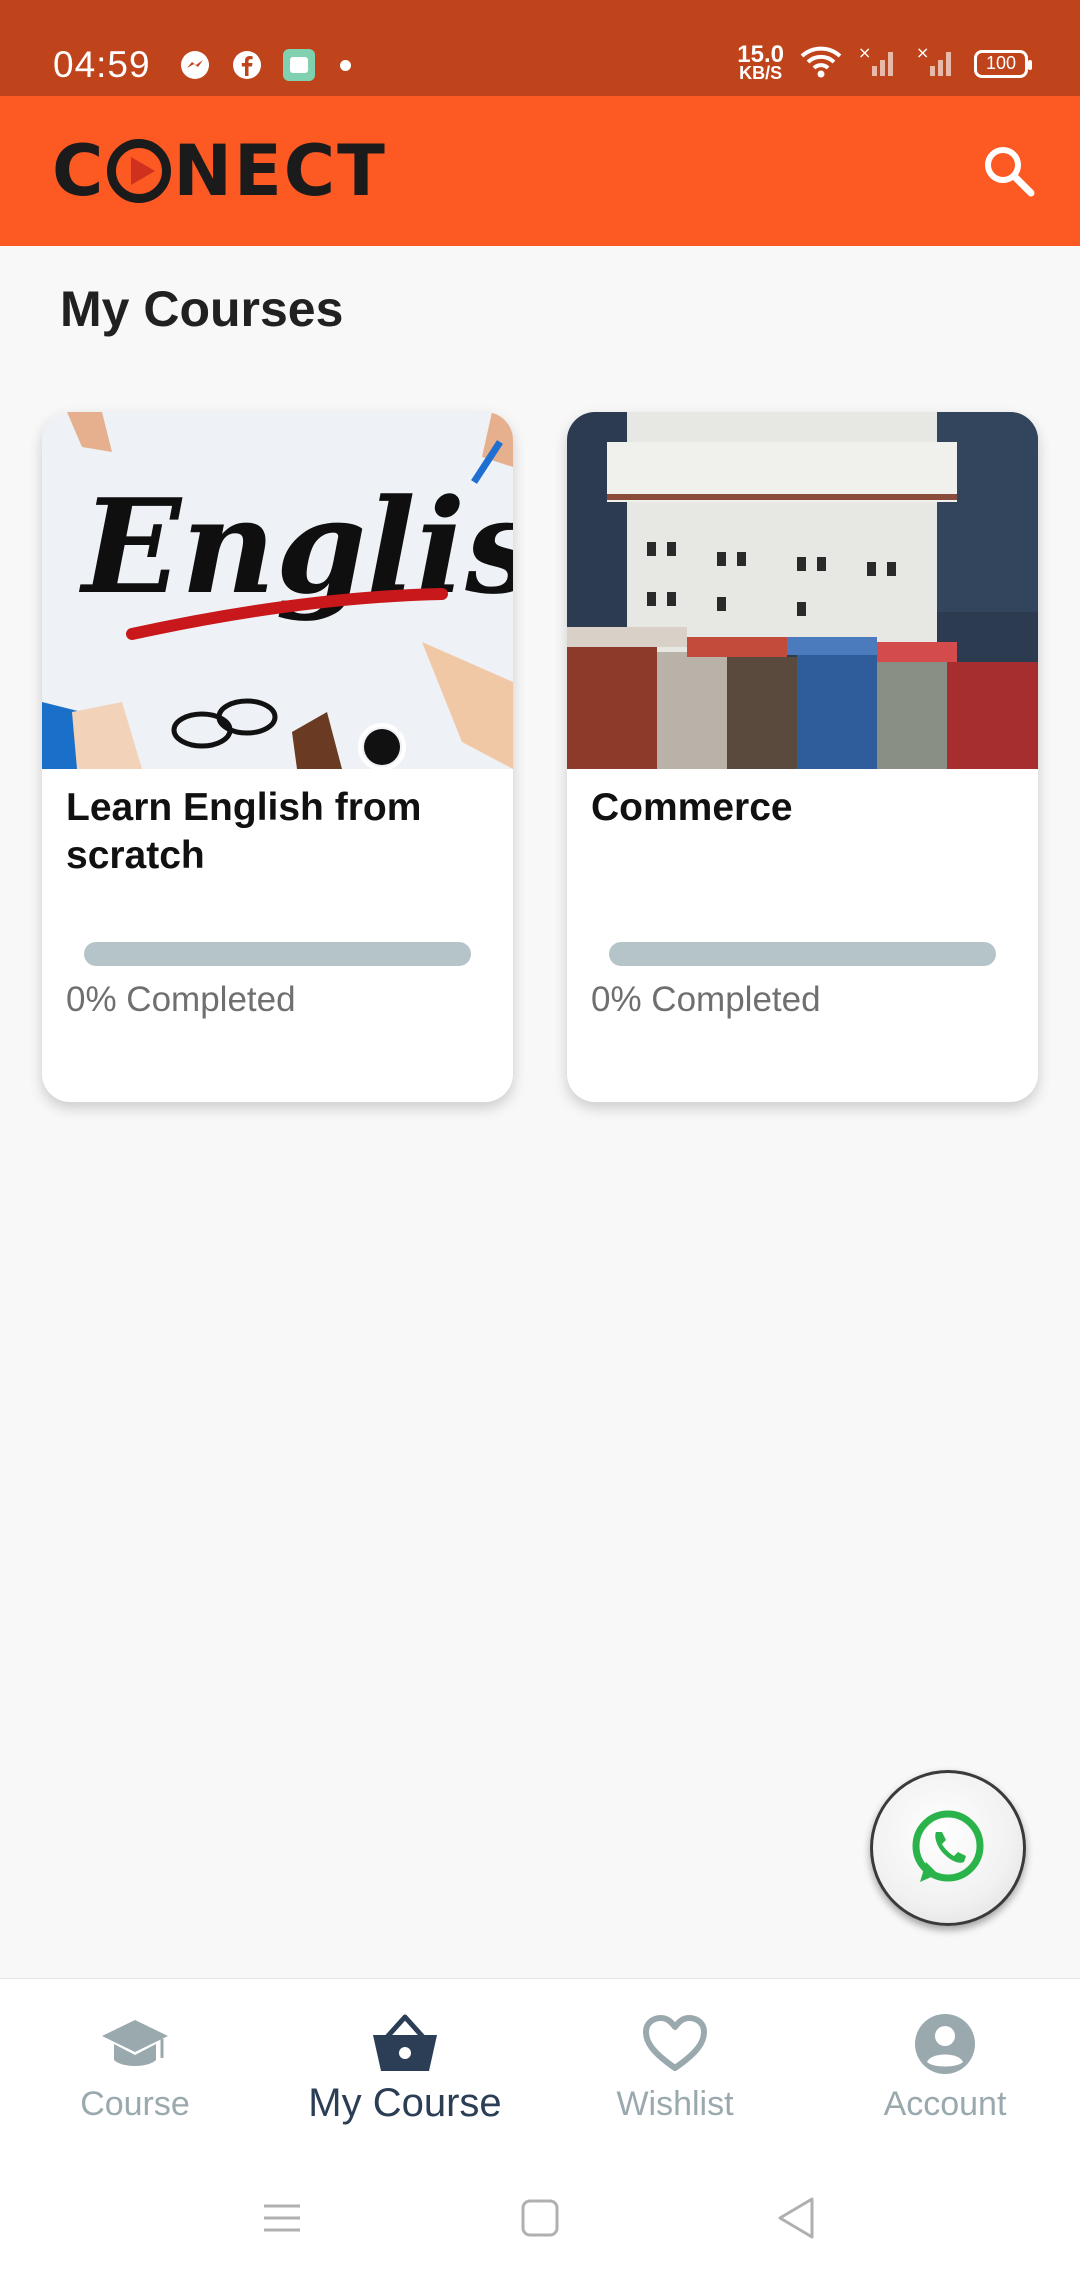 The image size is (1080, 2280). I want to click on back-button, so click(796, 2218).